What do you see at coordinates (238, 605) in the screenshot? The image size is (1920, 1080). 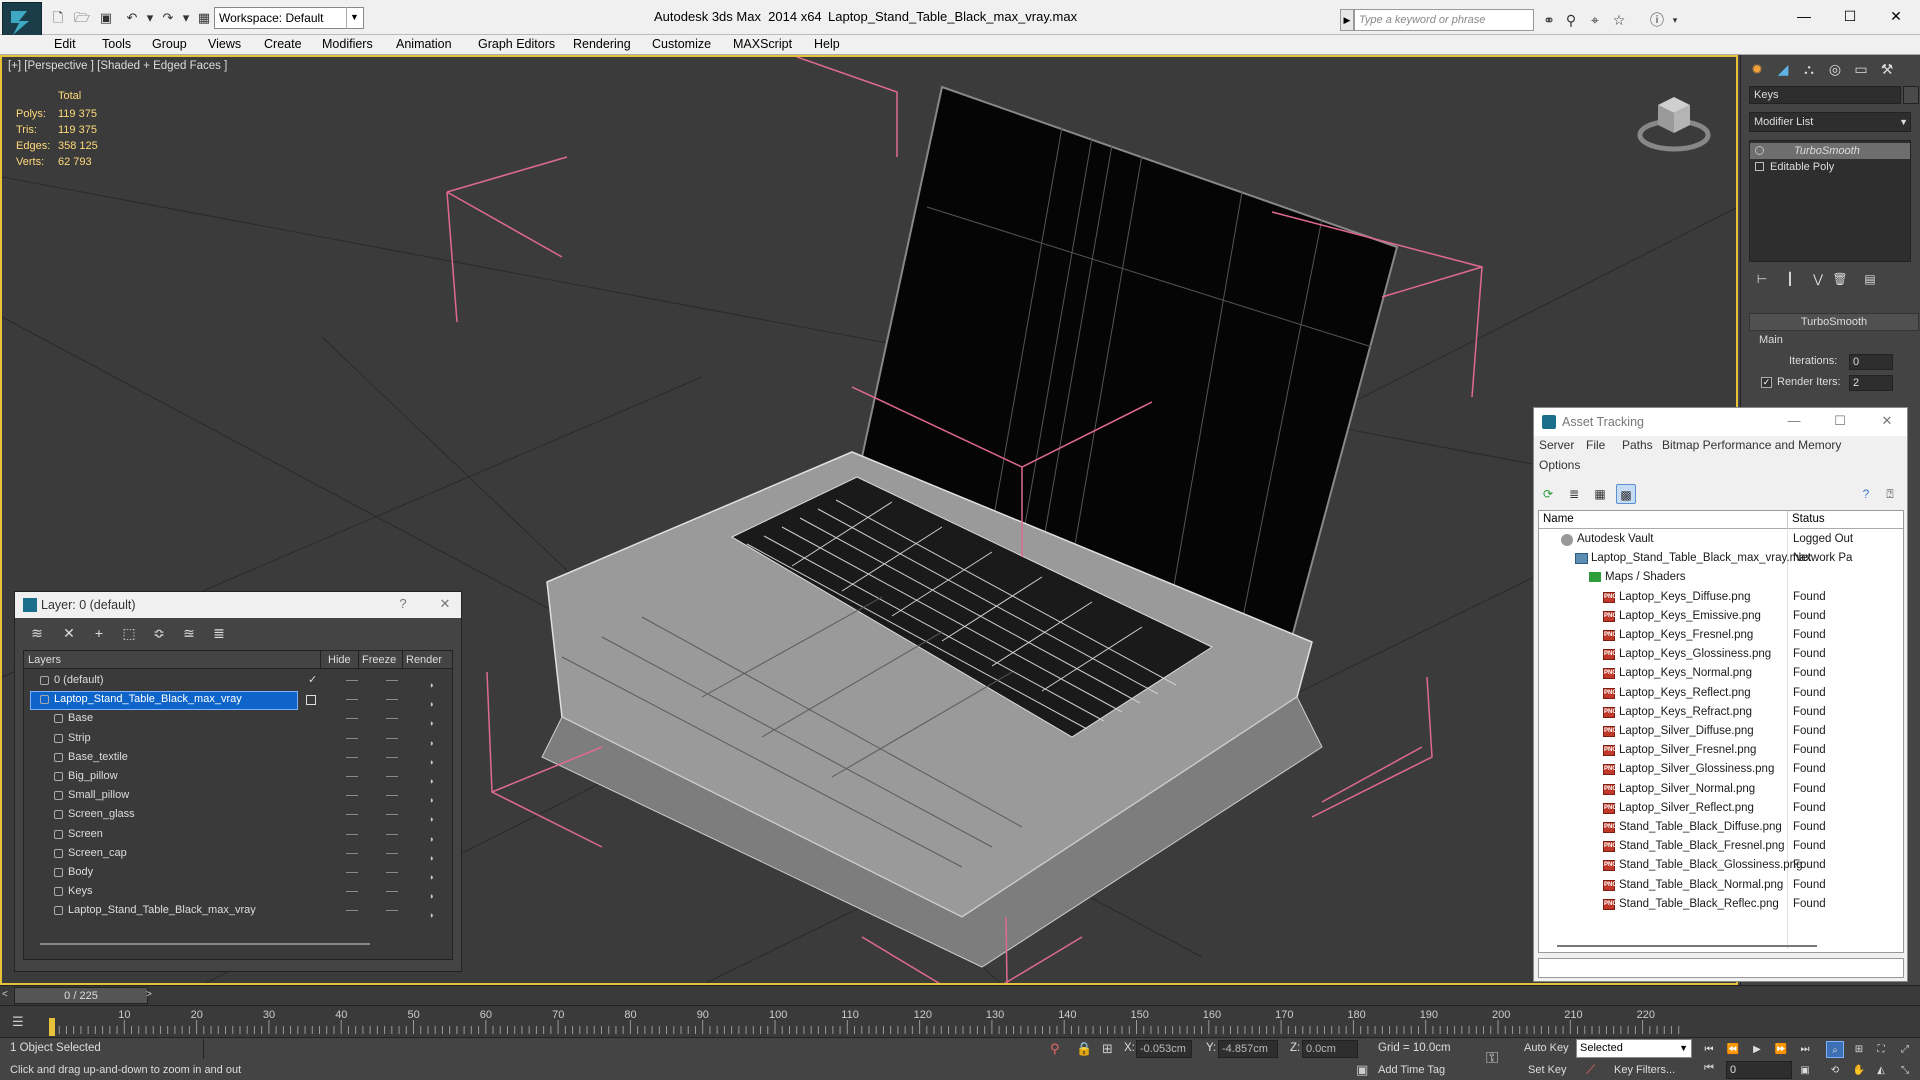 I see `layer-title-bar: Layer: 0 (default) ? ✕` at bounding box center [238, 605].